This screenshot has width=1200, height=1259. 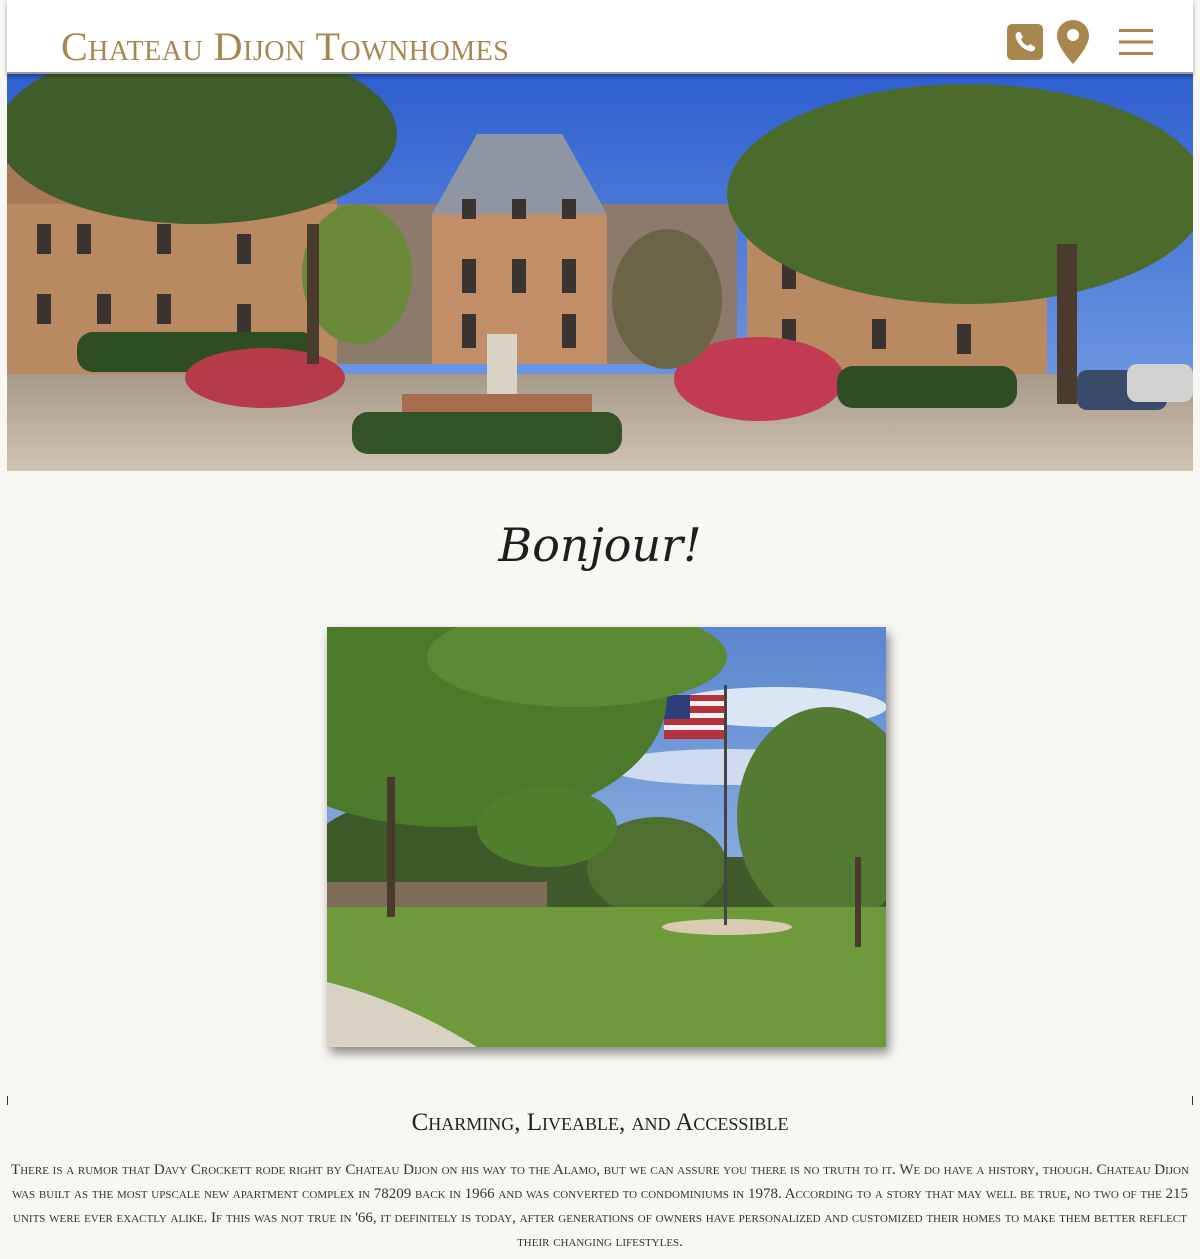 I want to click on divider-tick-left, so click(x=7, y=1100).